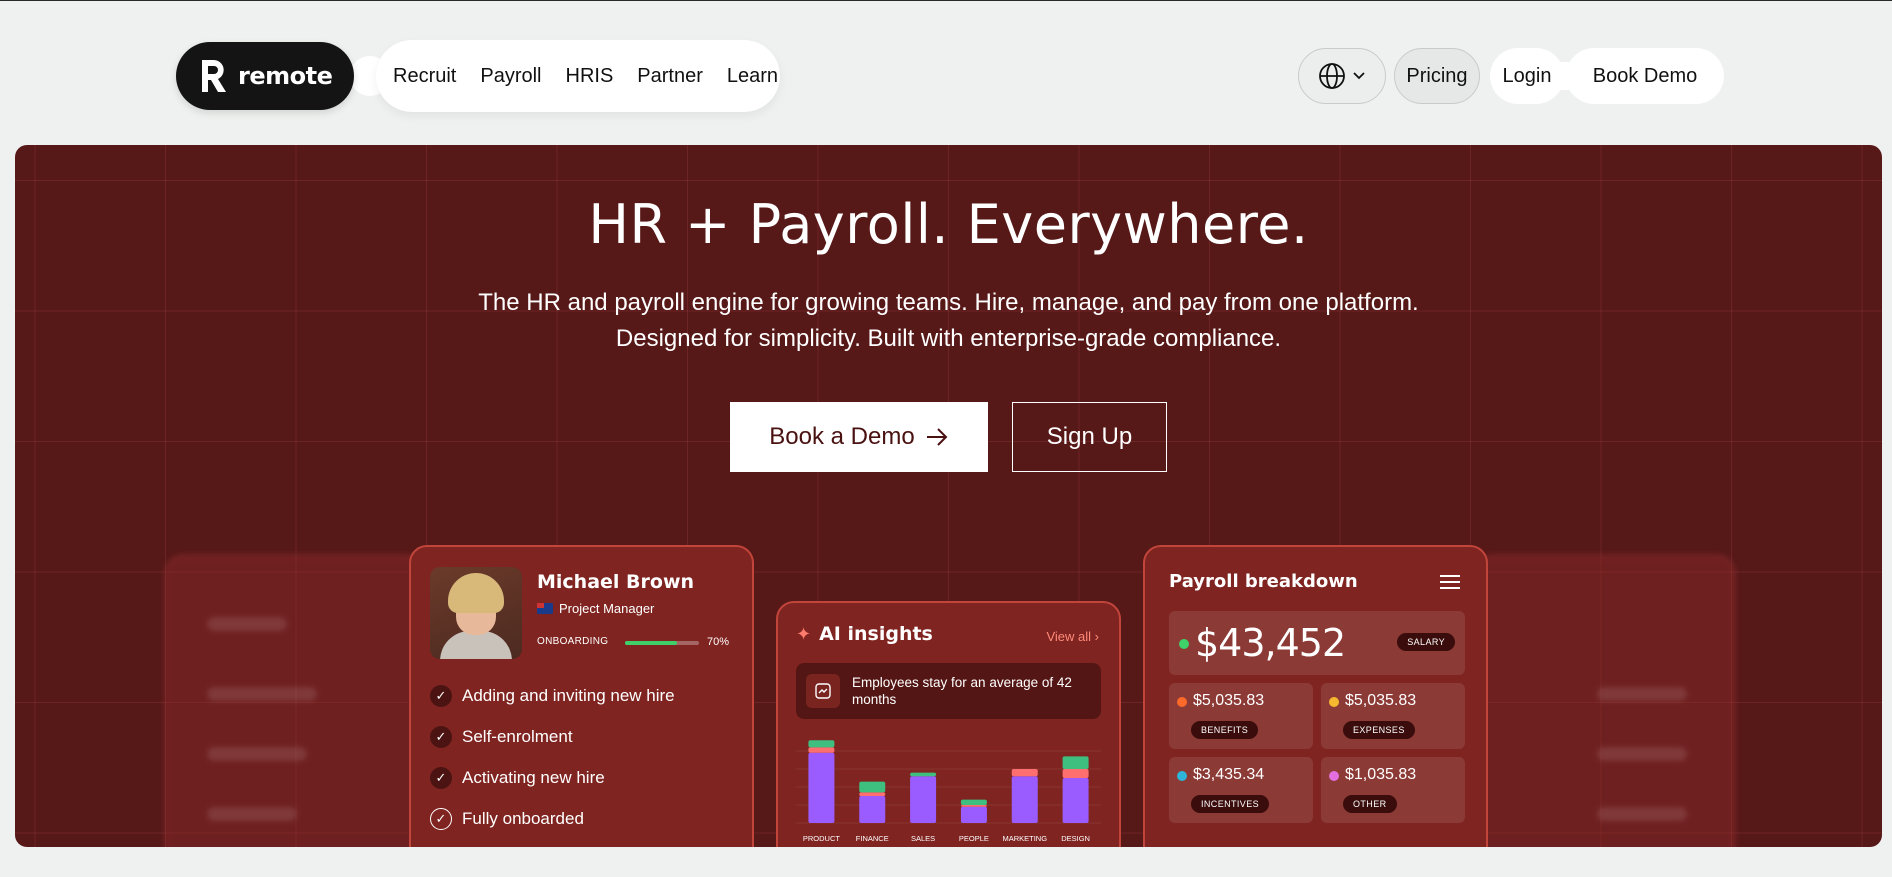 This screenshot has height=877, width=1892. I want to click on top-border, so click(946, 0).